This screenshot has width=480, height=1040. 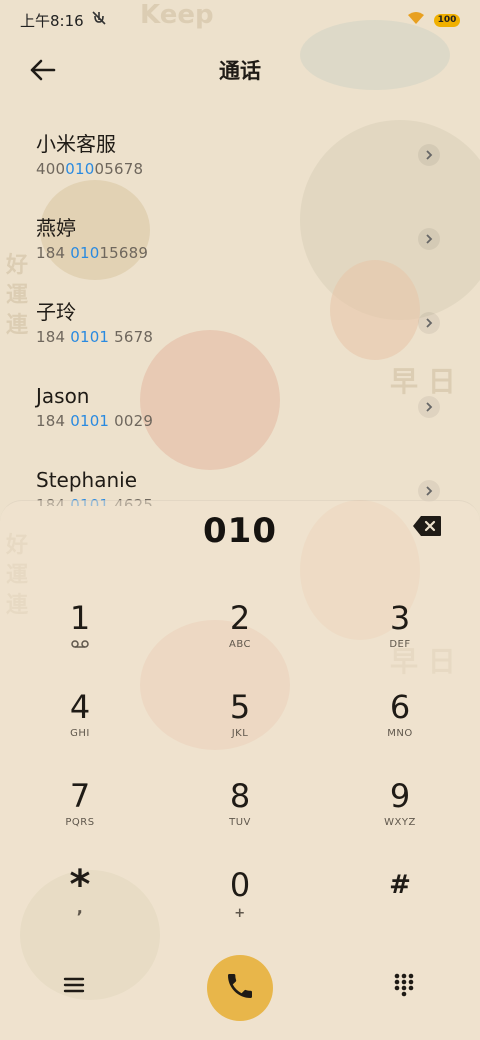 I want to click on key-1: 1, so click(x=80, y=635).